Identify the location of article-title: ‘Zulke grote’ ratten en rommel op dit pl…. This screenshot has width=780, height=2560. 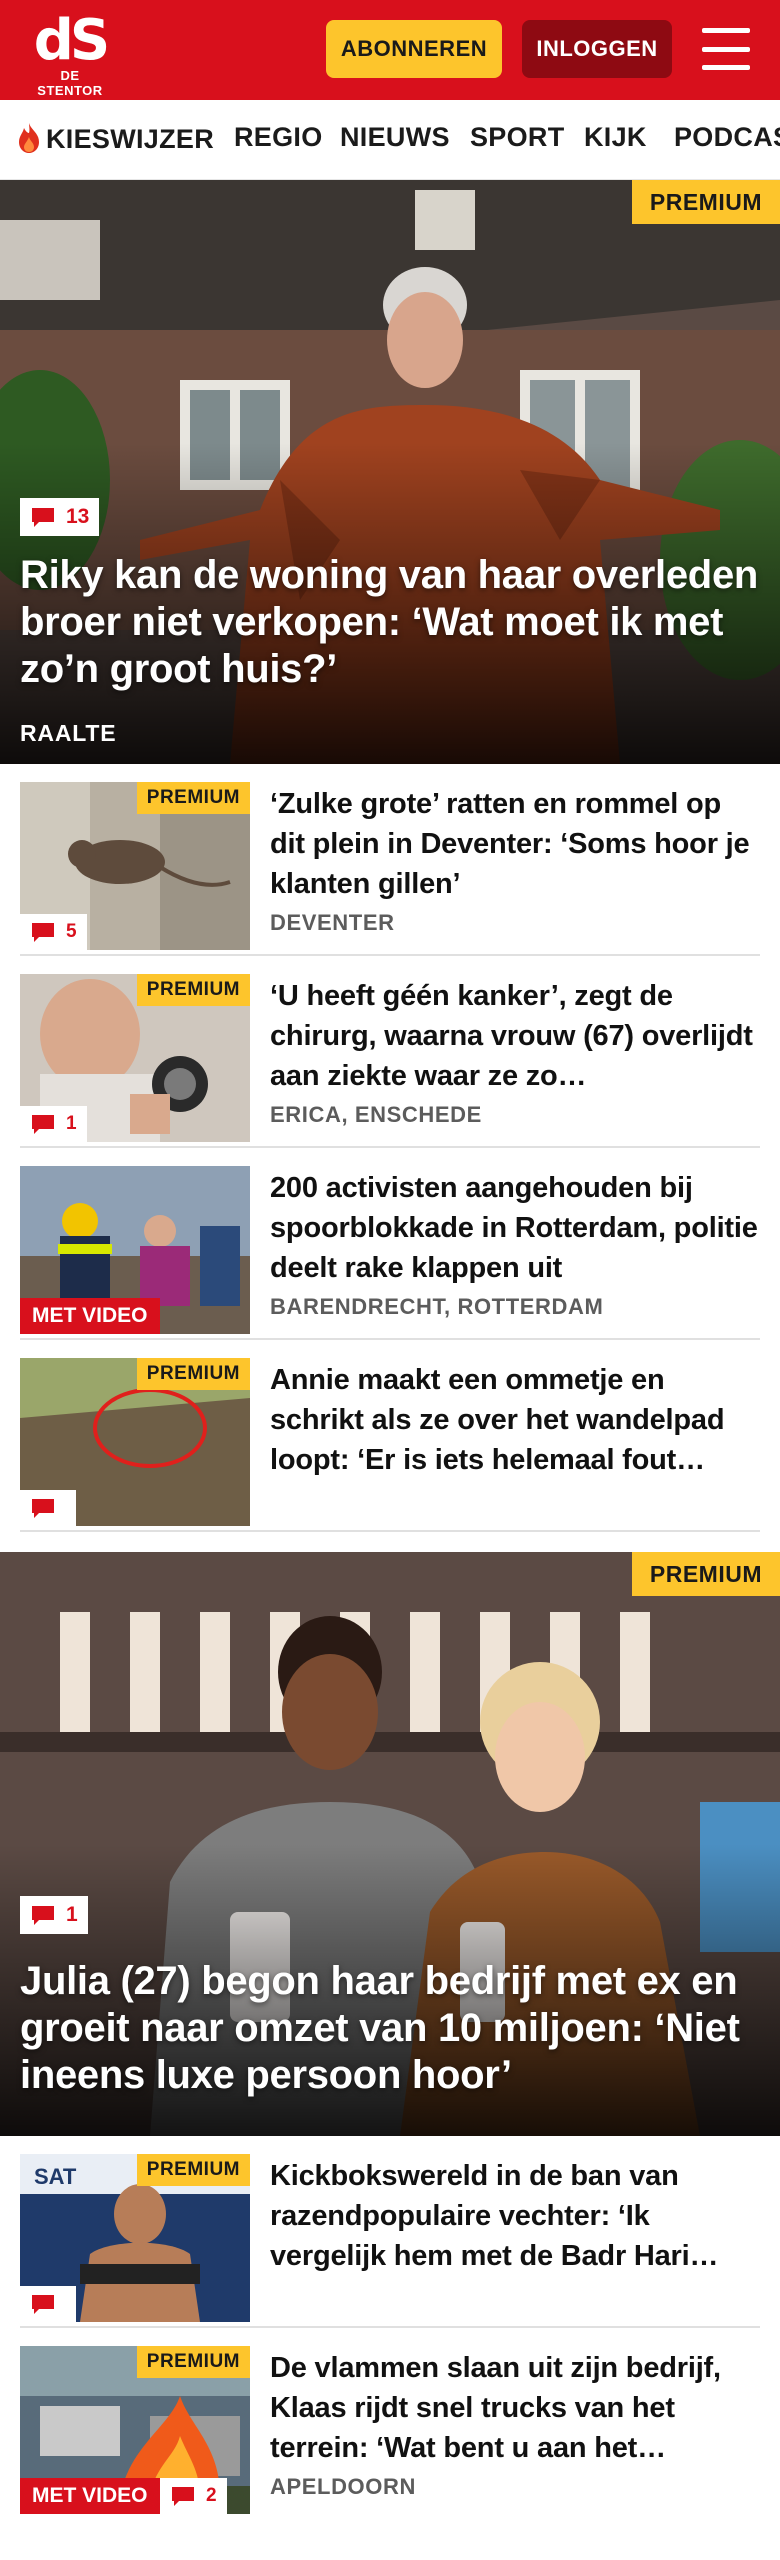
(515, 844).